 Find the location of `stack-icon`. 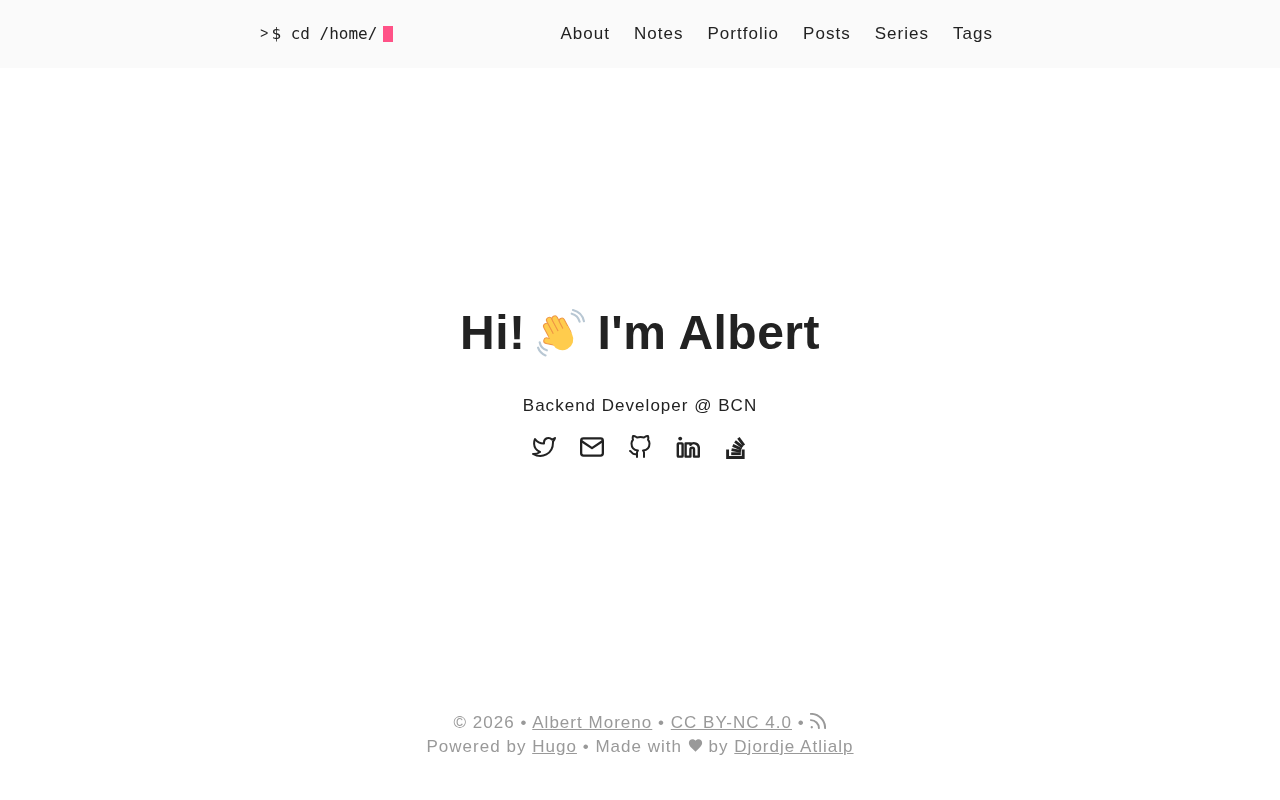

stack-icon is located at coordinates (736, 447).